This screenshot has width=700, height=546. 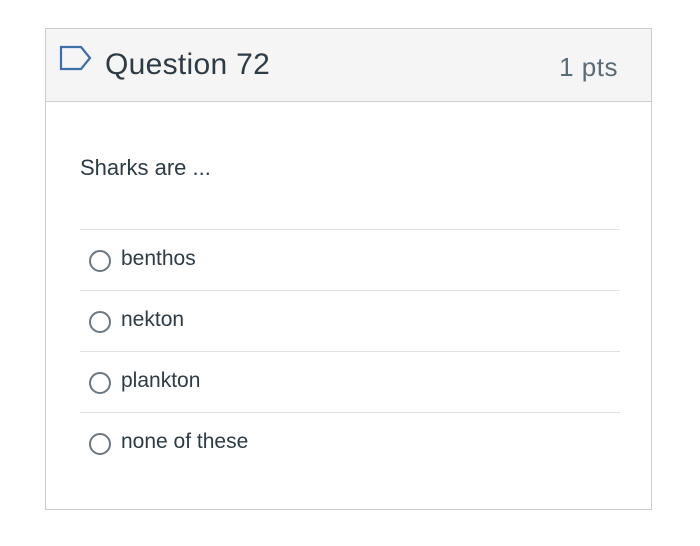 I want to click on answer-option: none of these, so click(x=350, y=443).